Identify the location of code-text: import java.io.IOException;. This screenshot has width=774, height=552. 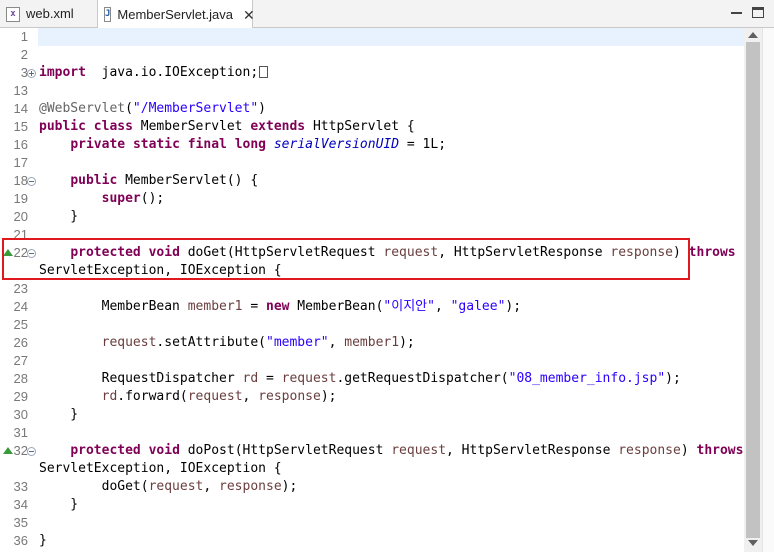
(154, 73).